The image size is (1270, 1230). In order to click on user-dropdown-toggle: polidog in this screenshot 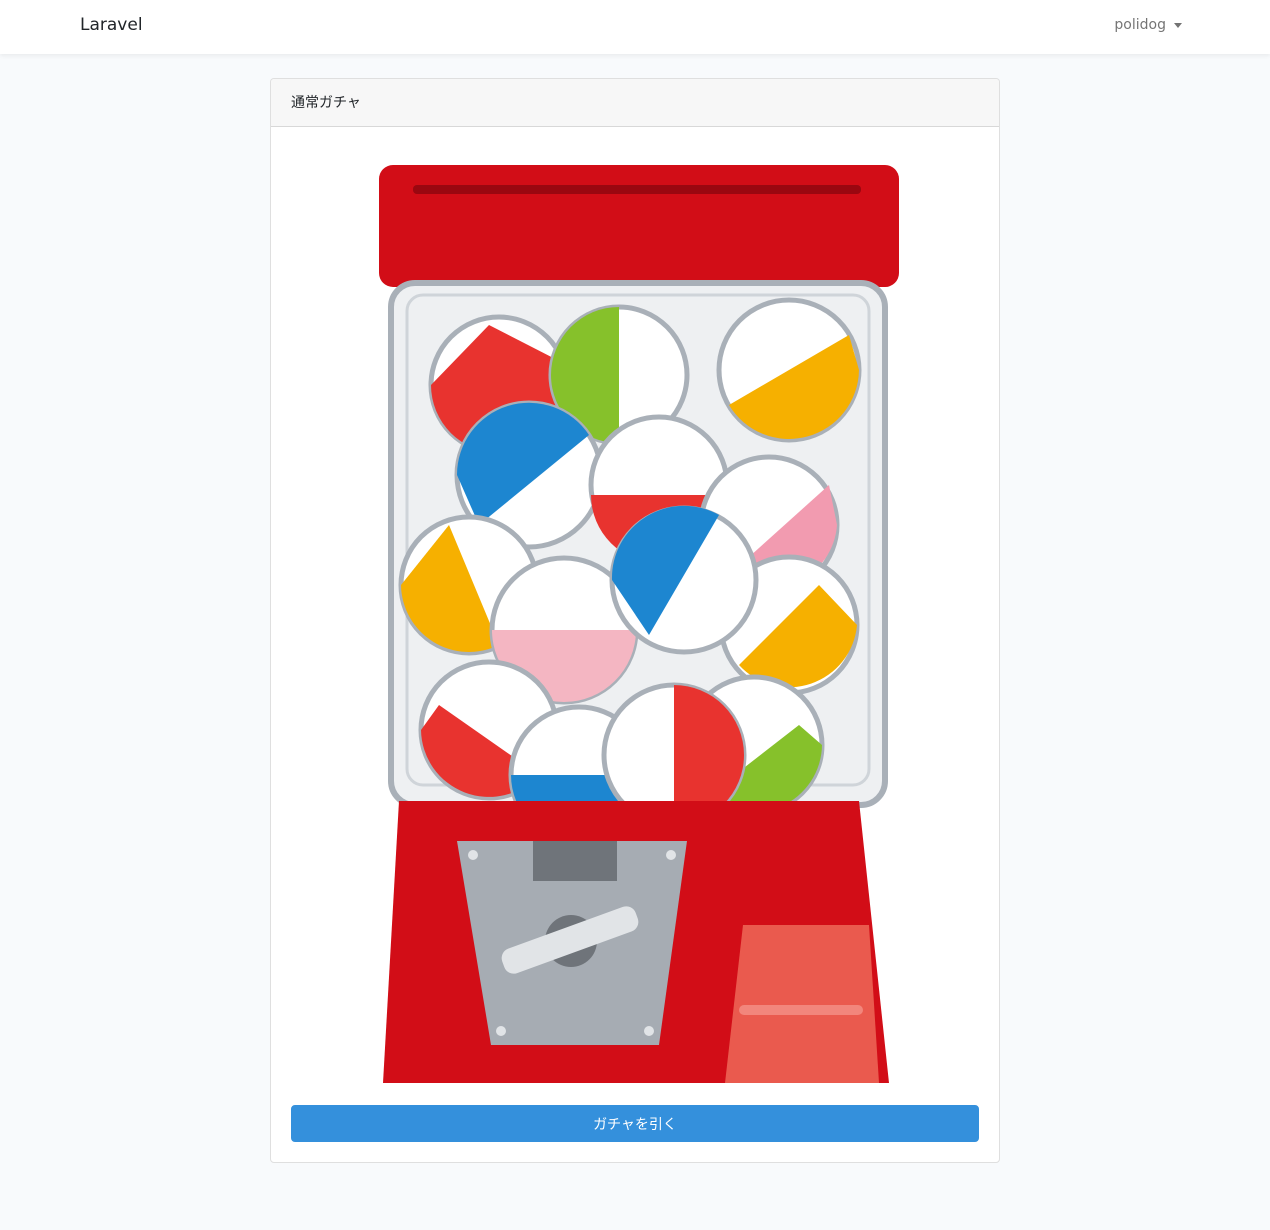, I will do `click(1148, 25)`.